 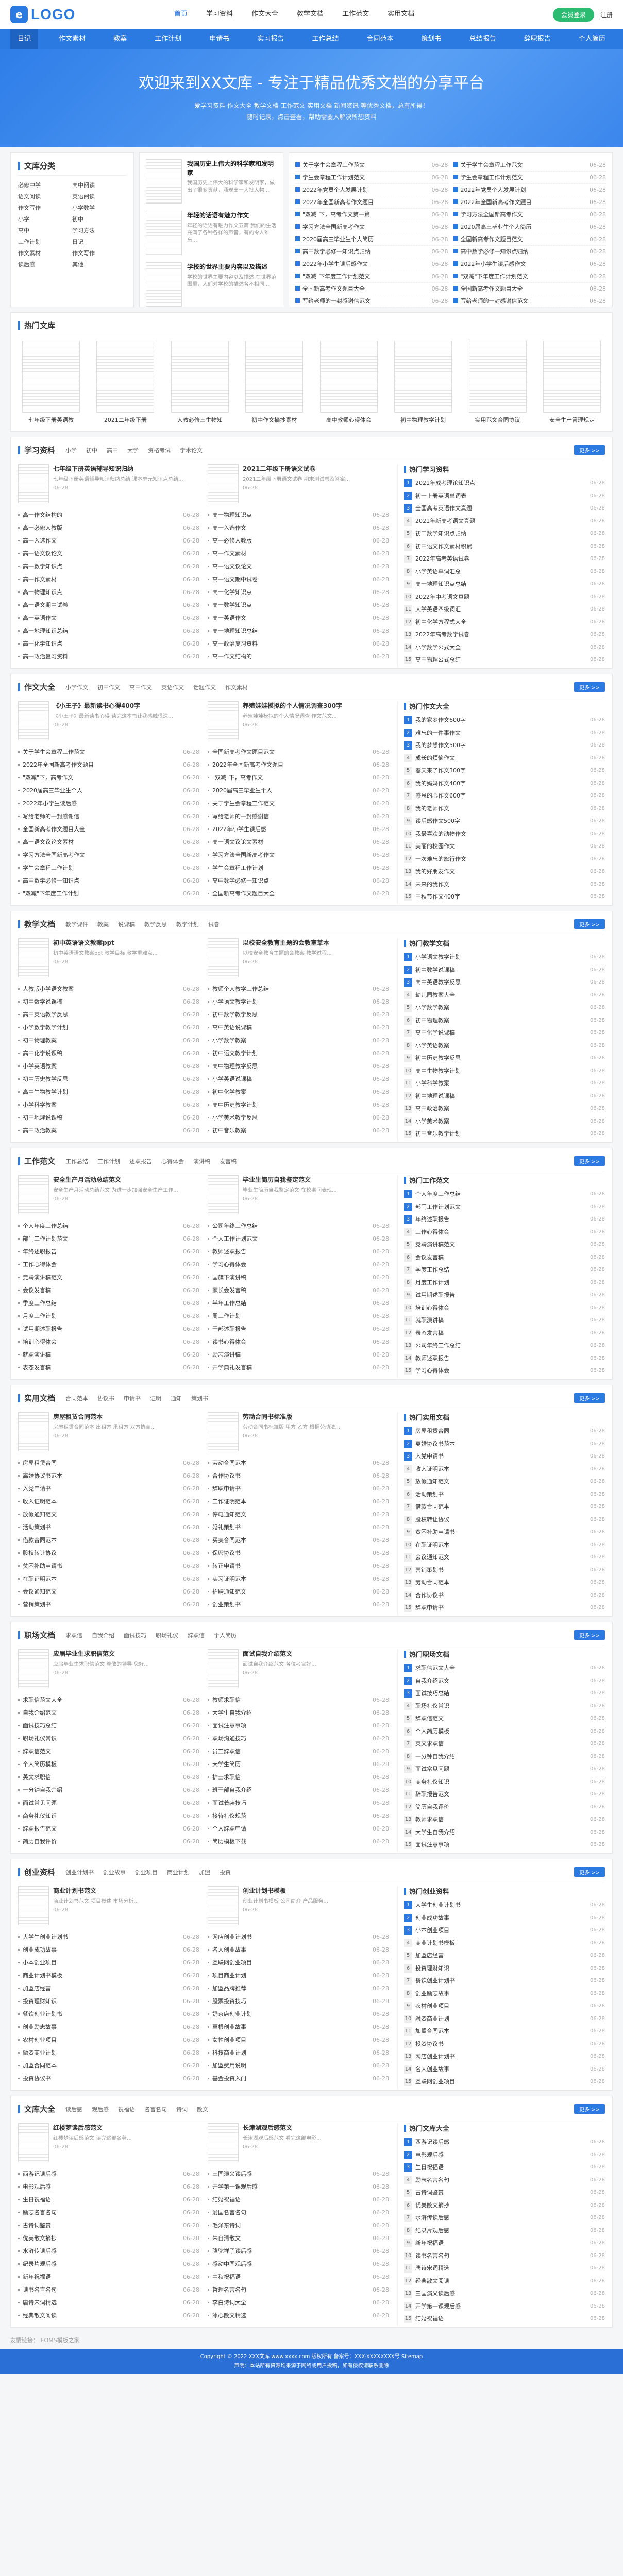 I want to click on rank-title: 初一上册英语单词表, so click(x=502, y=497).